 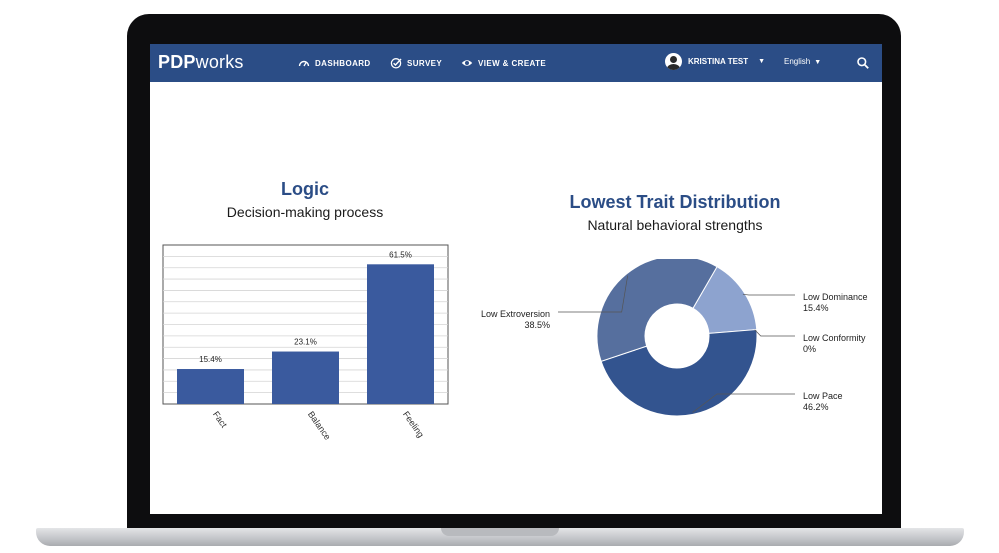 I want to click on user-menu: KRISTINA TEST ▼, so click(x=715, y=61).